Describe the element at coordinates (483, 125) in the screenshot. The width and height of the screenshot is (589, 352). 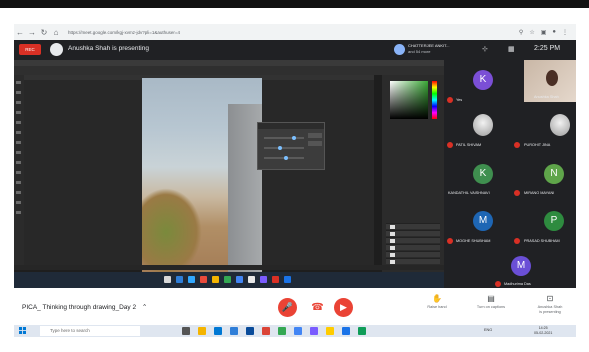
I see `participant-photo` at that location.